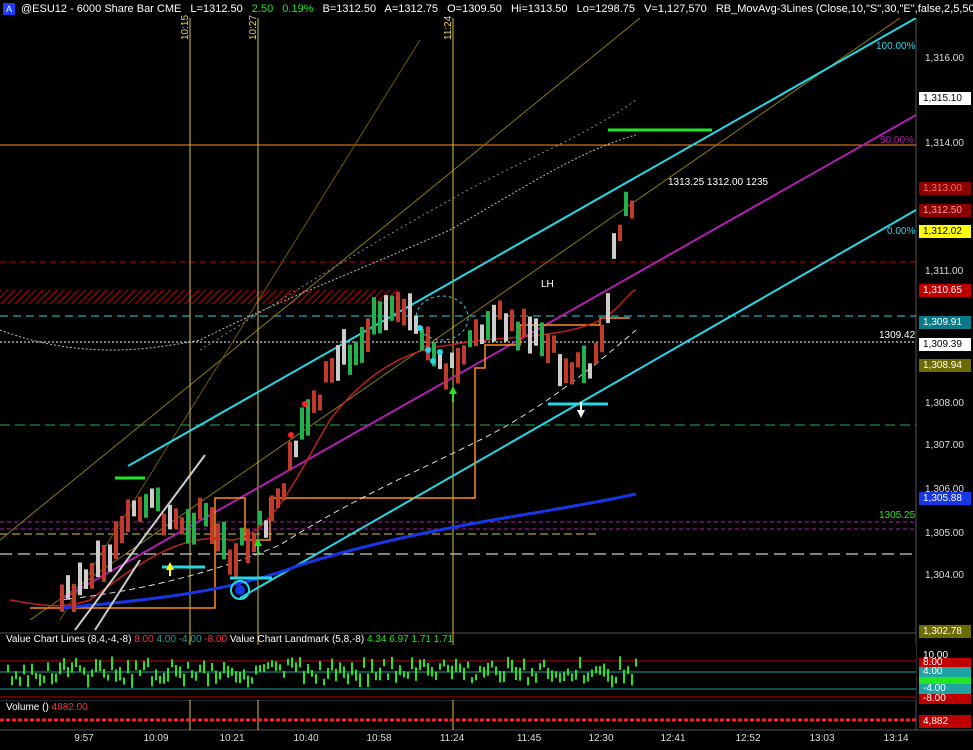 Image resolution: width=973 pixels, height=750 pixels. What do you see at coordinates (216, 639) in the screenshot?
I see `value-chart-v4: -8.00` at bounding box center [216, 639].